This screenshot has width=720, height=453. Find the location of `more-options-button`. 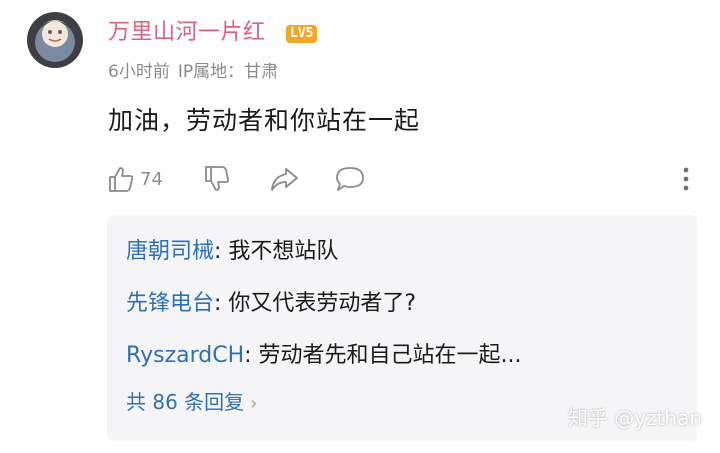

more-options-button is located at coordinates (686, 179).